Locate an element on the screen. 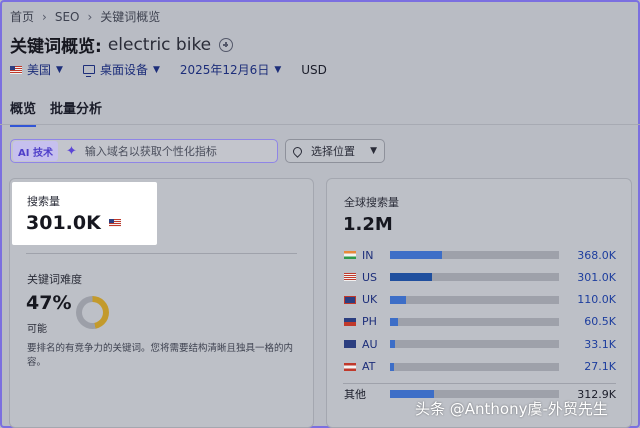  country-filter-label: 美国 is located at coordinates (39, 70).